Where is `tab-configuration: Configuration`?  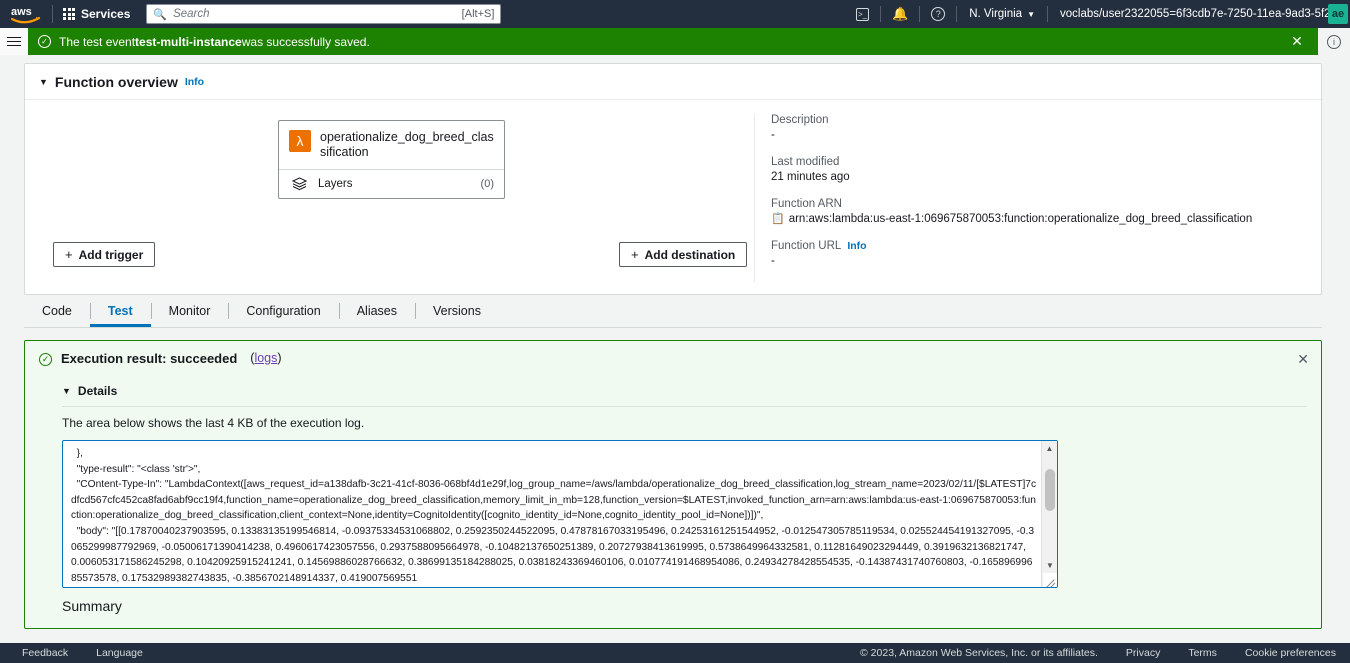 tab-configuration: Configuration is located at coordinates (283, 311).